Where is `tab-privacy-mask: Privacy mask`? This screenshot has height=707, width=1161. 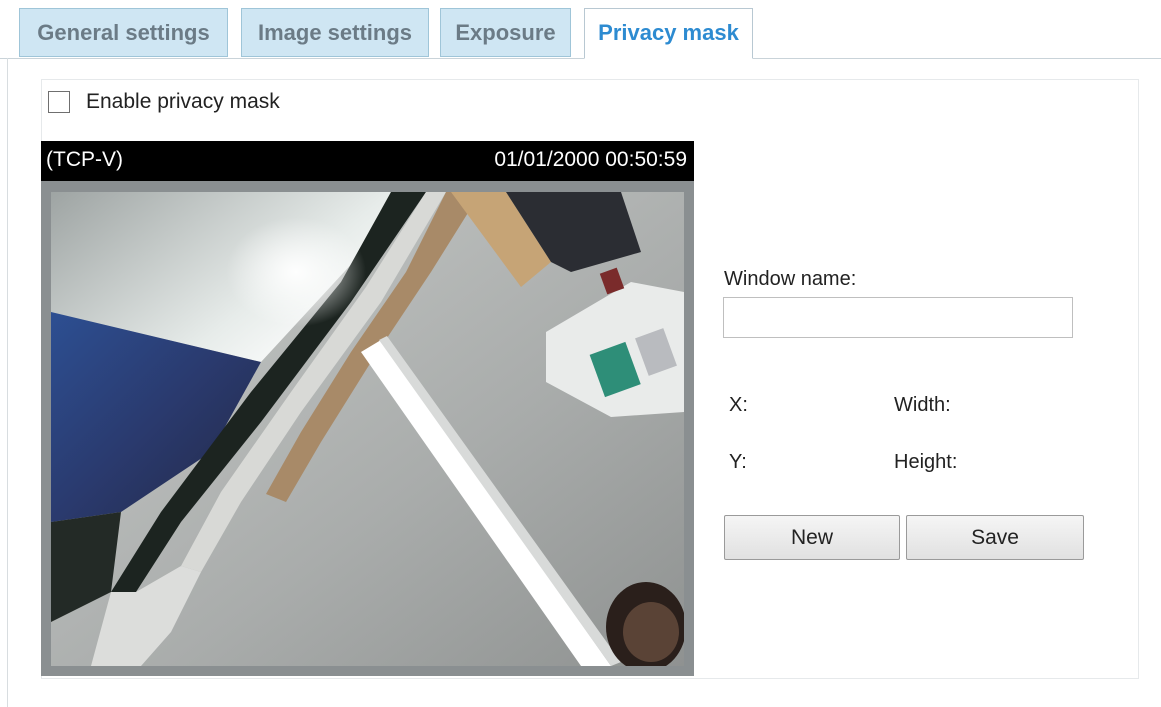
tab-privacy-mask: Privacy mask is located at coordinates (668, 33).